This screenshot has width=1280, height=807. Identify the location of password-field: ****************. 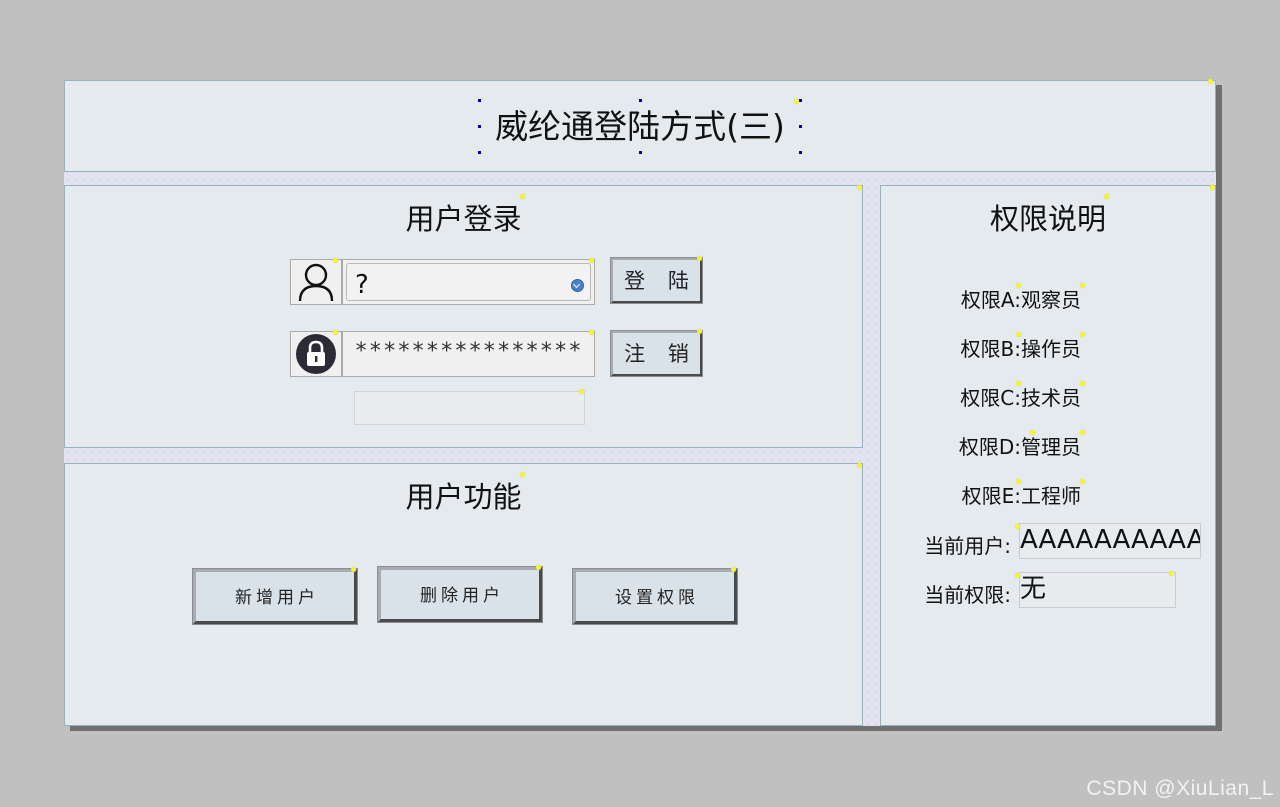
(468, 354).